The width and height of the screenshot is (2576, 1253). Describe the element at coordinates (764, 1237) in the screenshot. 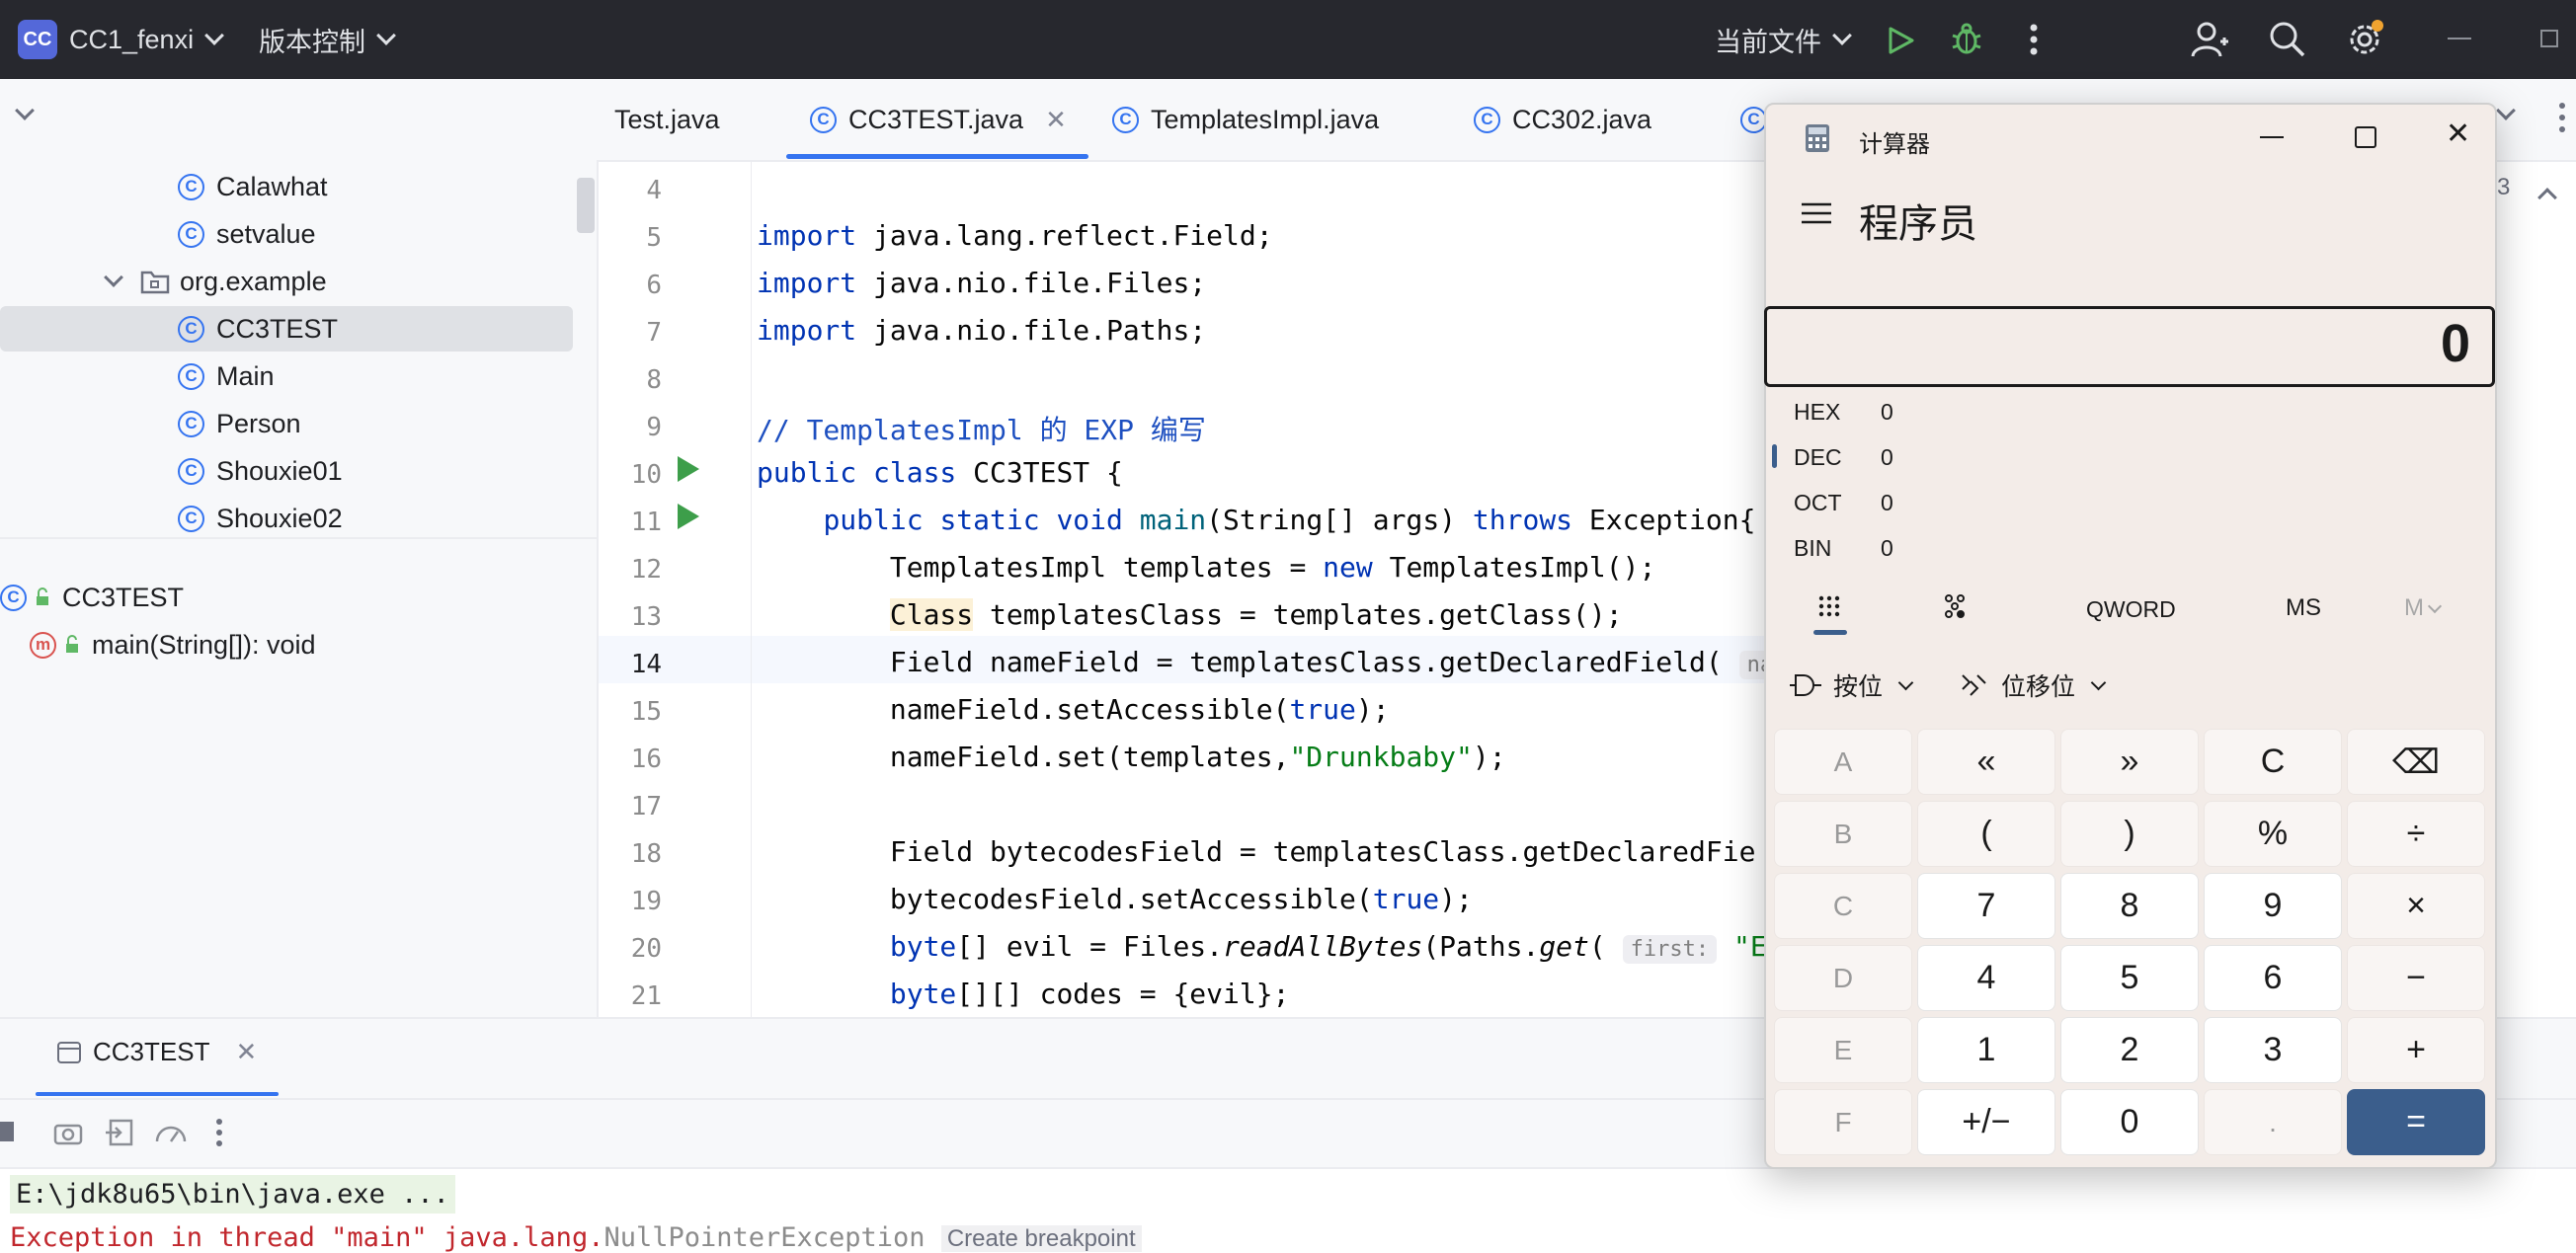

I see `exception-class-link: NullPointerException` at that location.